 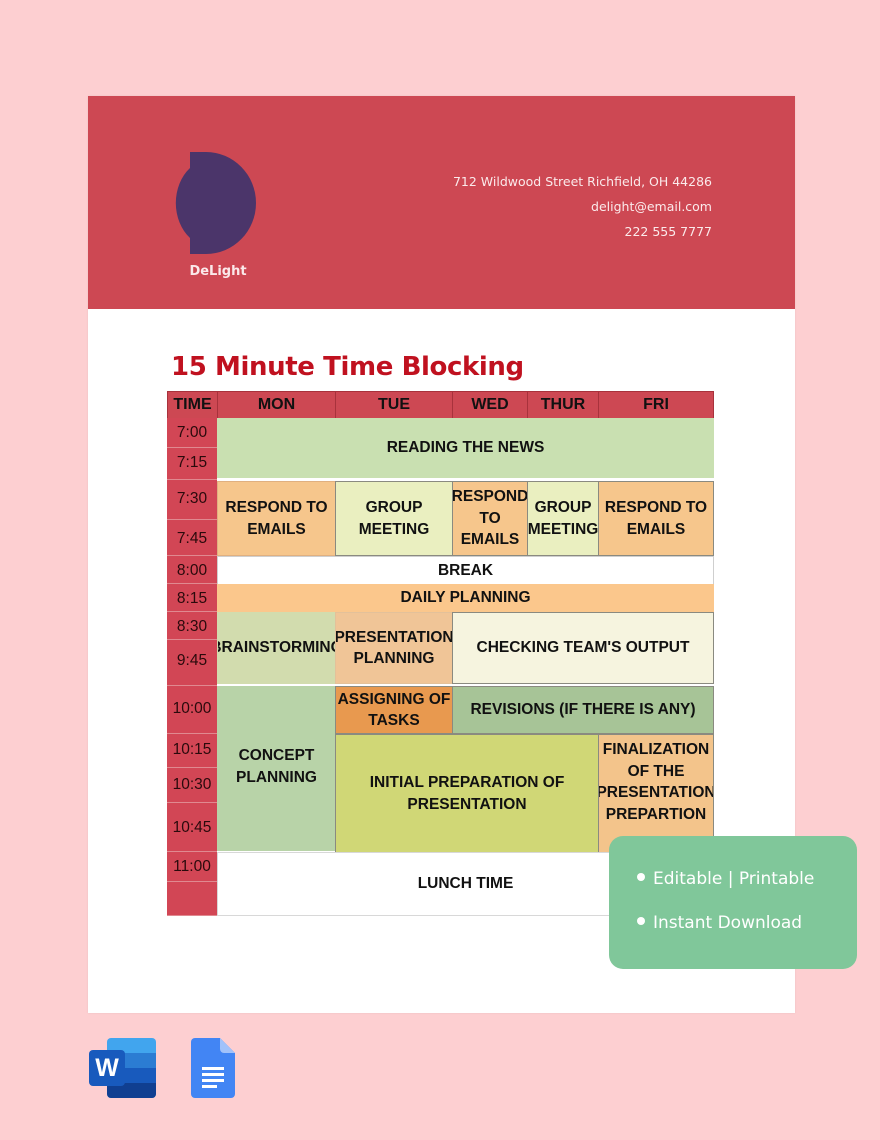 What do you see at coordinates (215, 203) in the screenshot?
I see `half-circle-d-logo-icon` at bounding box center [215, 203].